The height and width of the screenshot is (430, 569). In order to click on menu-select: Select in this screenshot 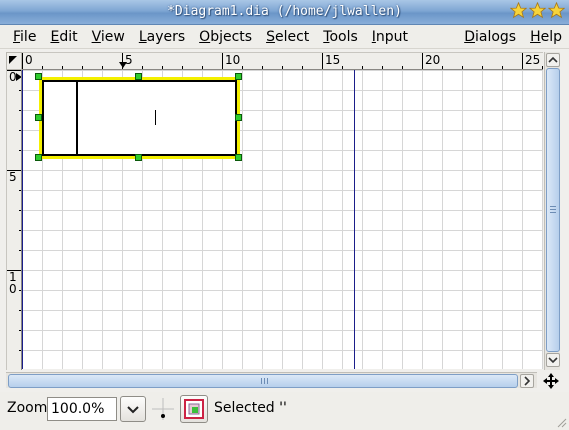, I will do `click(287, 37)`.